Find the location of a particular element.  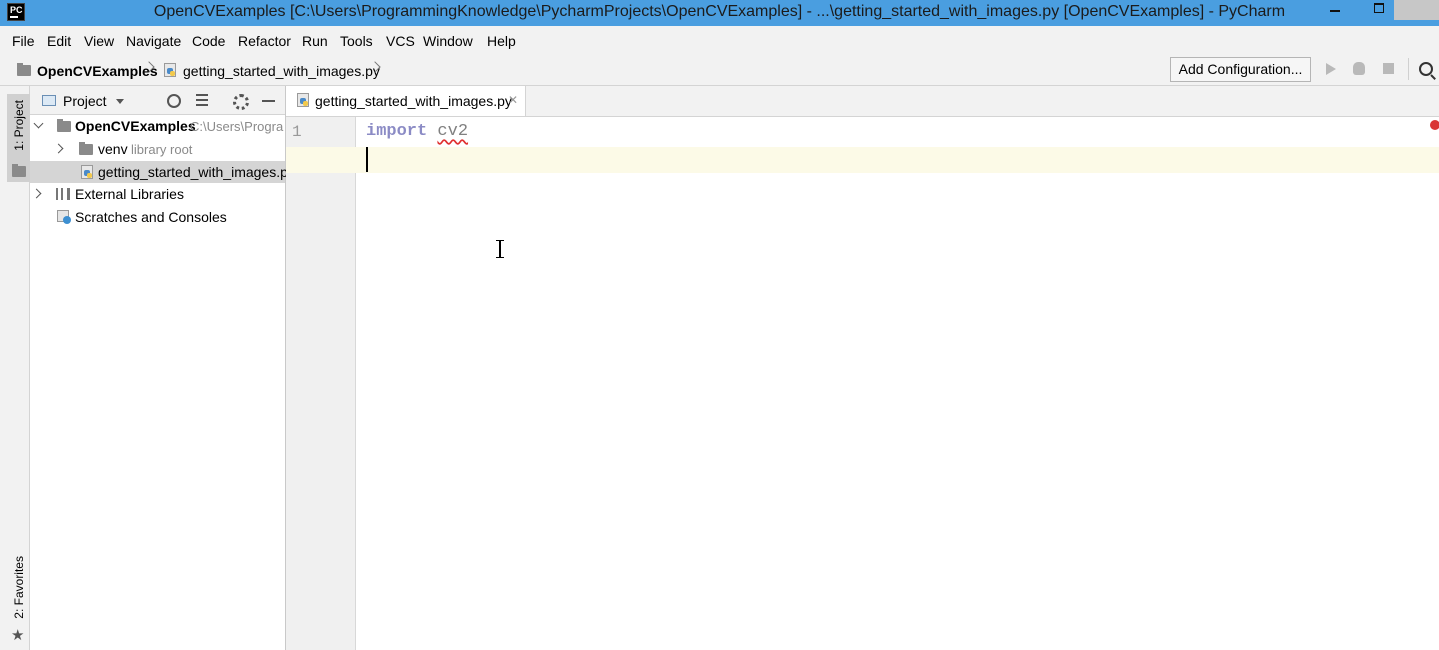

error-indicator-icon is located at coordinates (1434, 125).